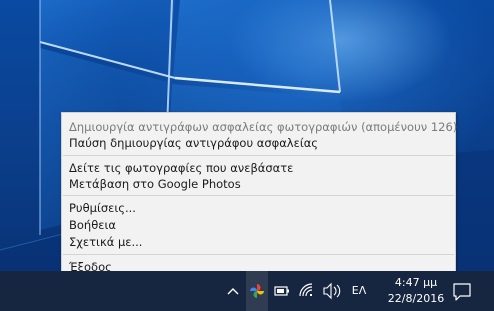 Image resolution: width=494 pixels, height=311 pixels. What do you see at coordinates (193, 143) in the screenshot?
I see `menu-item-pause-backup: Παύση δημιουργίας αντιγράφου ασφαλείας` at bounding box center [193, 143].